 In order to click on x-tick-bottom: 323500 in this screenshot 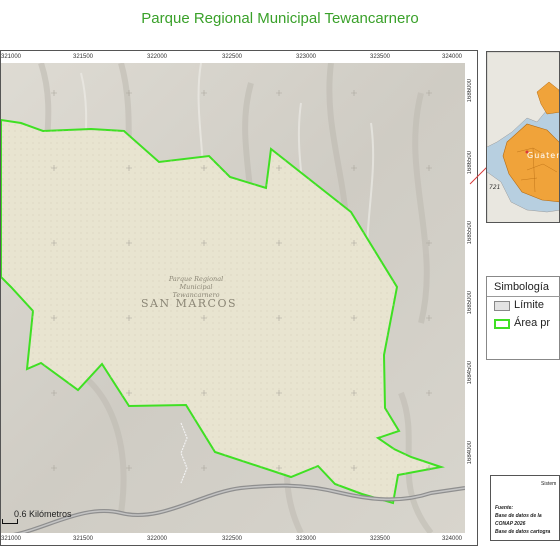, I will do `click(380, 539)`.